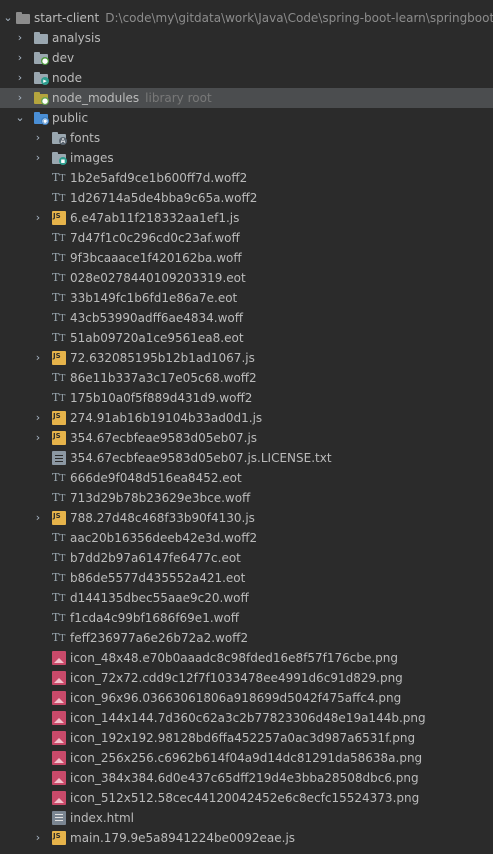  I want to click on file-row: › 354.67ecbfeae9583d05eb07.js, so click(246, 438).